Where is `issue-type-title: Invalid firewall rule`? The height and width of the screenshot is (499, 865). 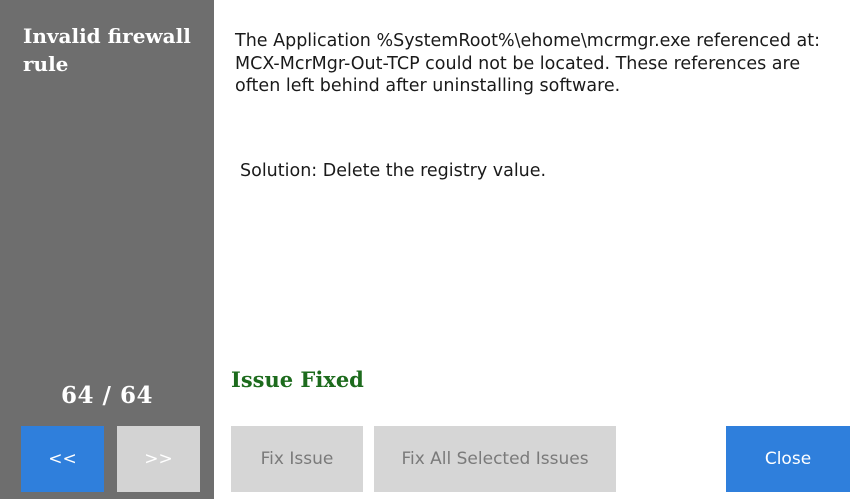 issue-type-title: Invalid firewall rule is located at coordinates (107, 50).